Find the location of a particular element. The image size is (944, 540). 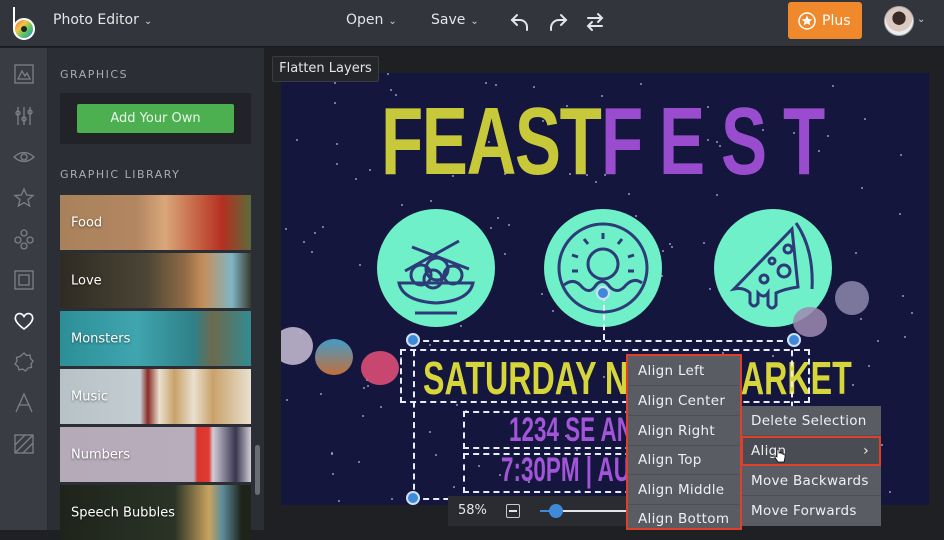

top-bar: Photo Editor ⌄ Open ⌄ Save ⌄ Plus ⌄ is located at coordinates (472, 23).